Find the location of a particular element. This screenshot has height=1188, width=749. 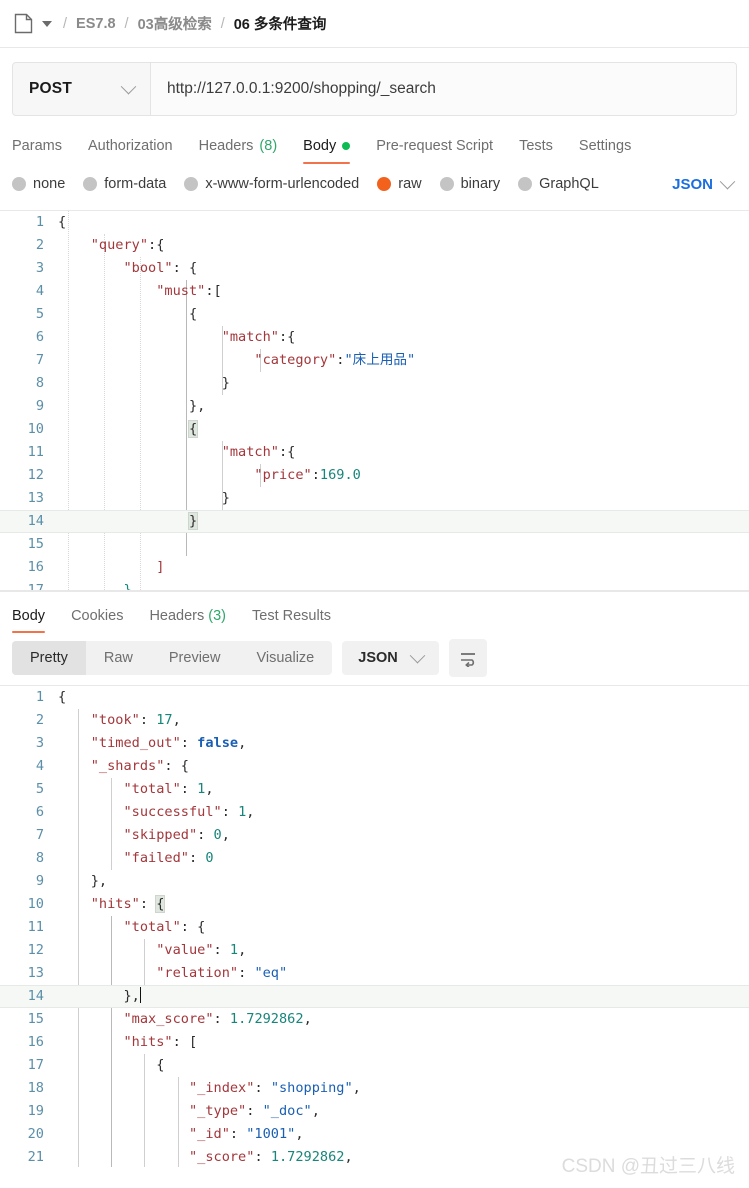

request-tab-settings: Settings is located at coordinates (605, 151).